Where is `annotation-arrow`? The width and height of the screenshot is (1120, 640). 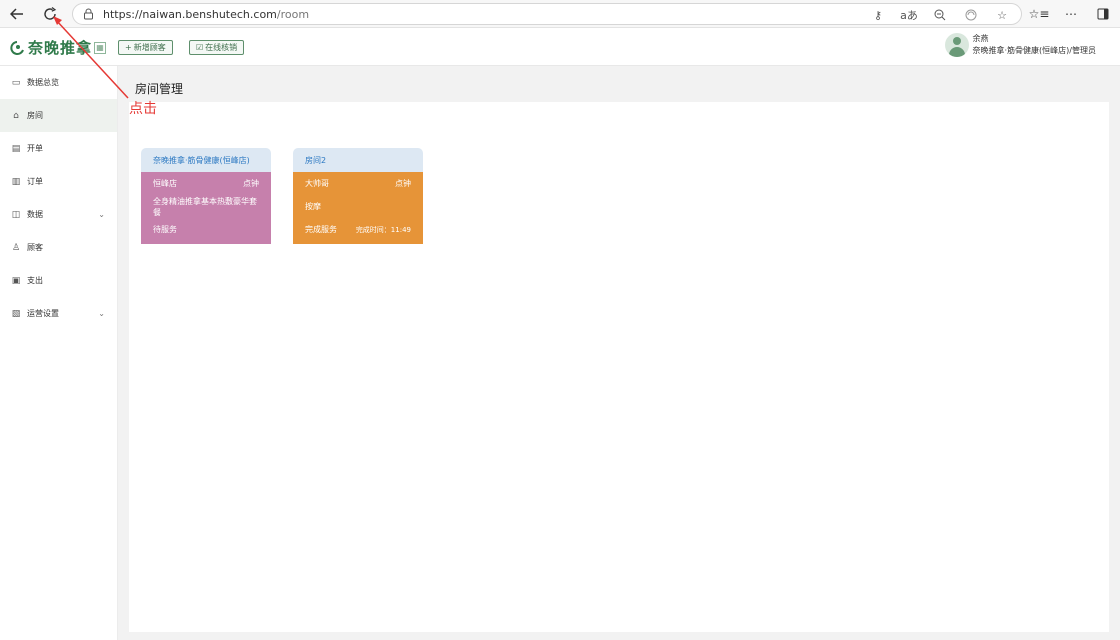
annotation-arrow is located at coordinates (91, 57).